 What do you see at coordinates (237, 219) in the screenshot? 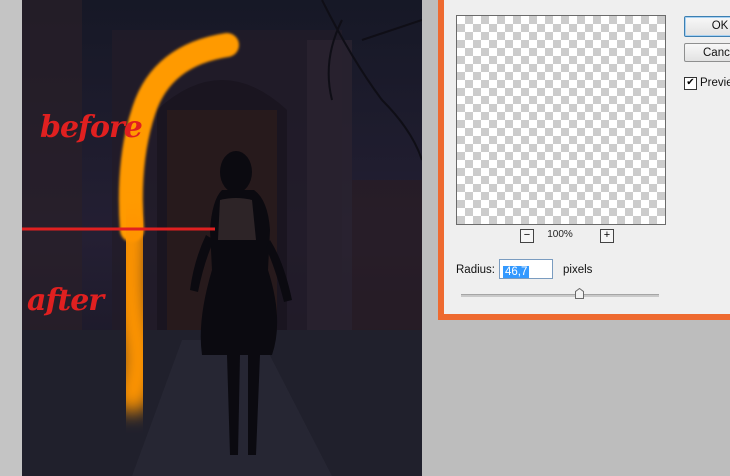
I see `shoulders-highlight` at bounding box center [237, 219].